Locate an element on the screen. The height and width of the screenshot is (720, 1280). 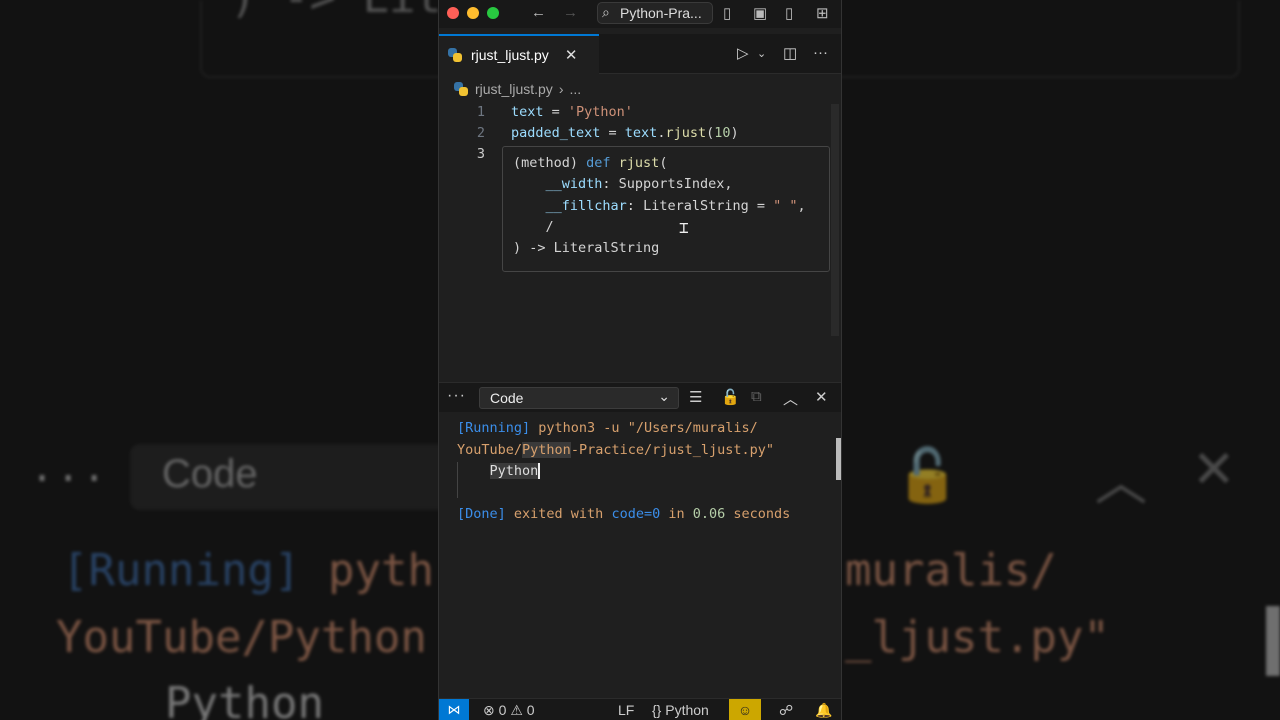
clear-output-icon: ☰ is located at coordinates (695, 397).